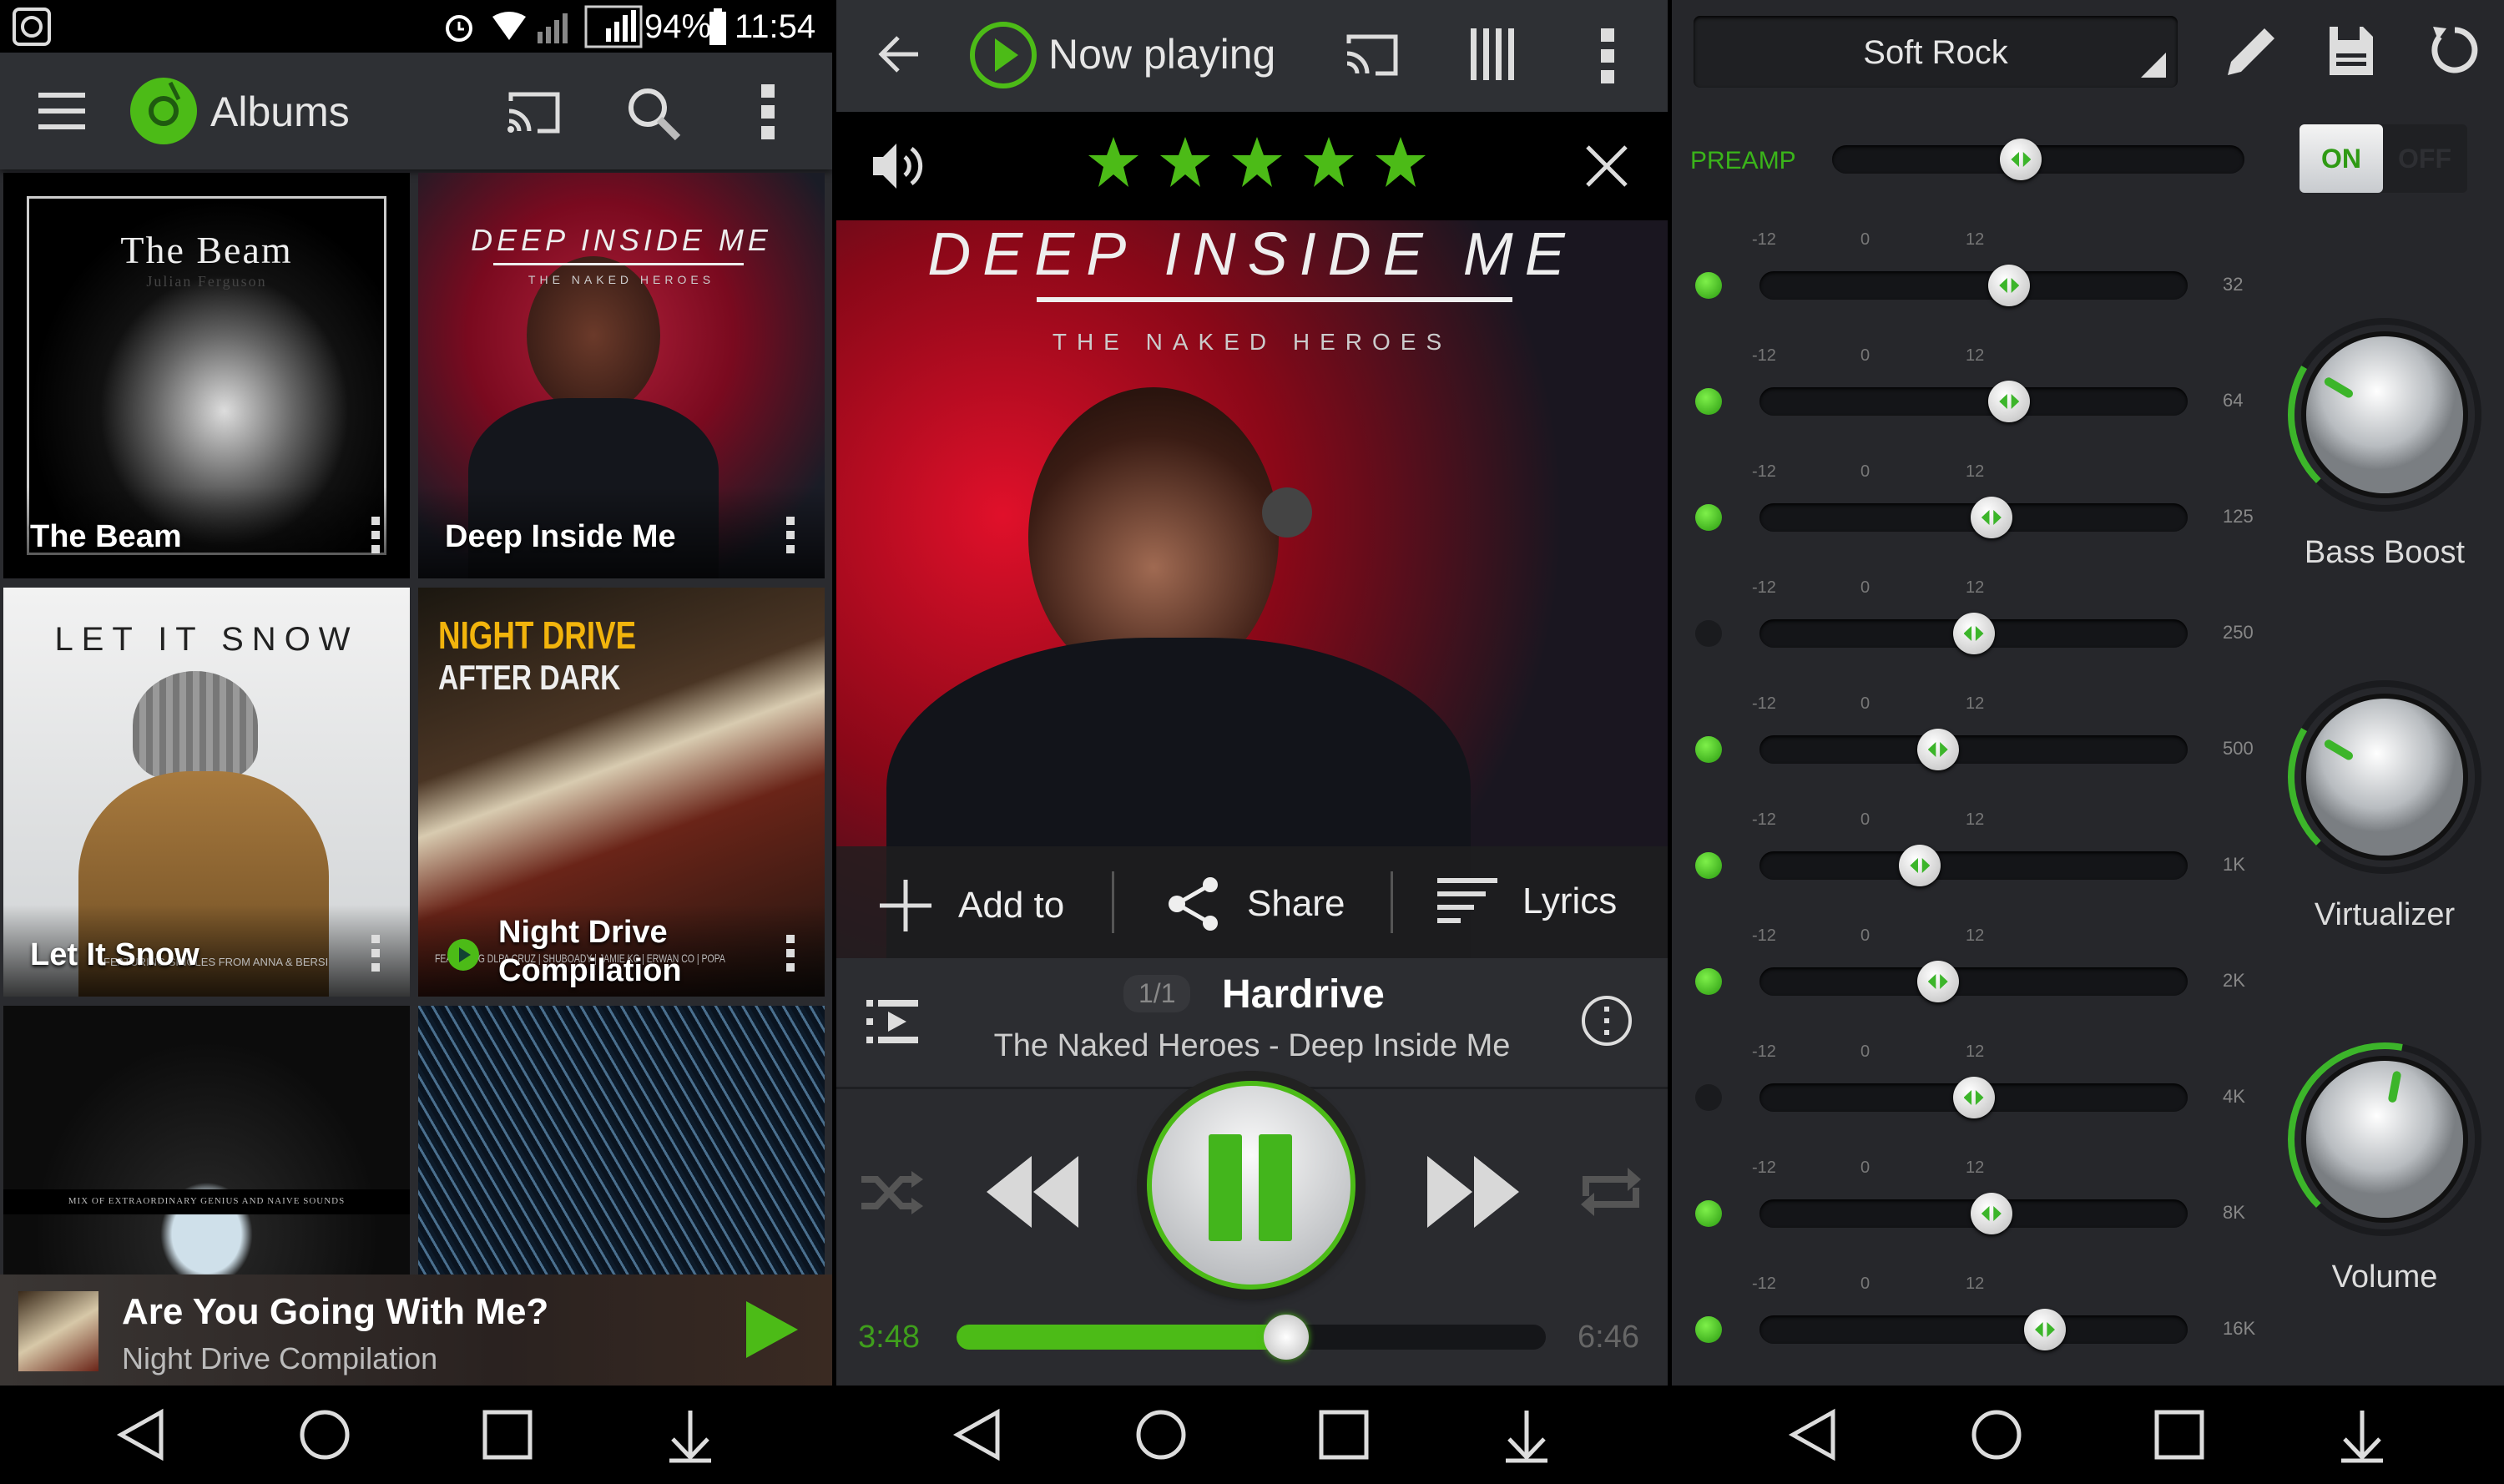  Describe the element at coordinates (1607, 1021) in the screenshot. I see `track-options-icon` at that location.